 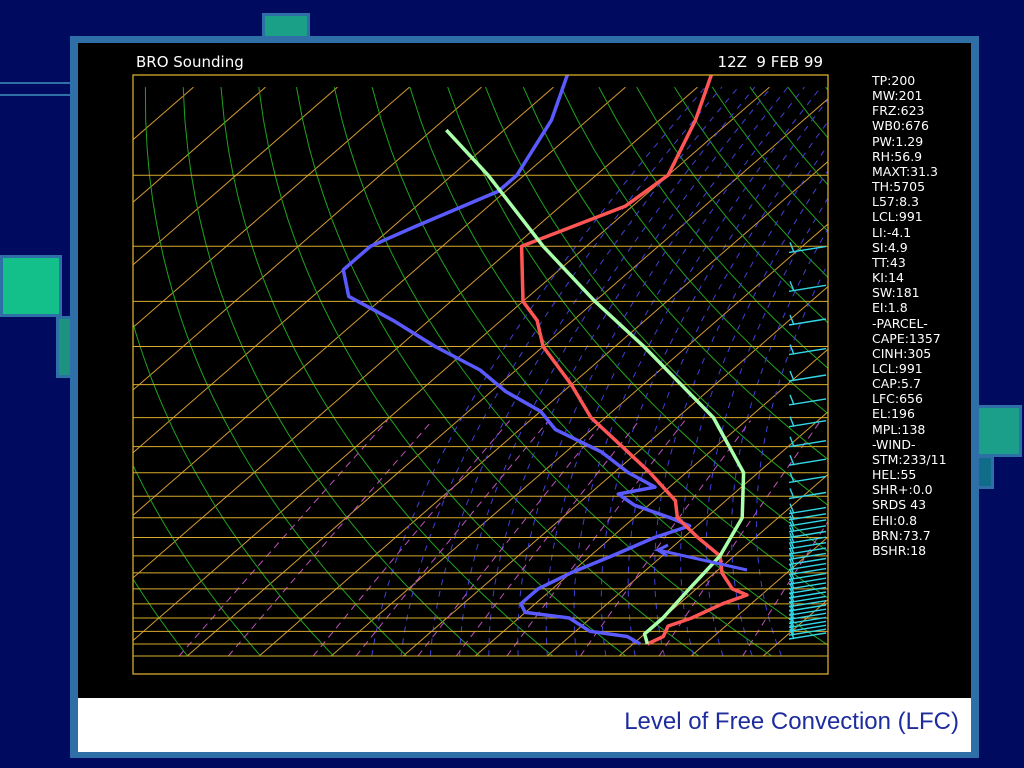 I want to click on index-item: SW:181, so click(x=896, y=293).